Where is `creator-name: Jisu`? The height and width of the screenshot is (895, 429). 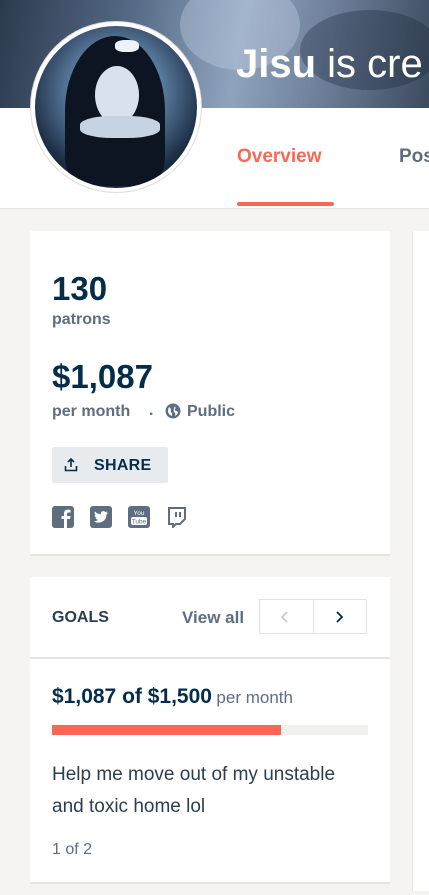
creator-name: Jisu is located at coordinates (276, 64).